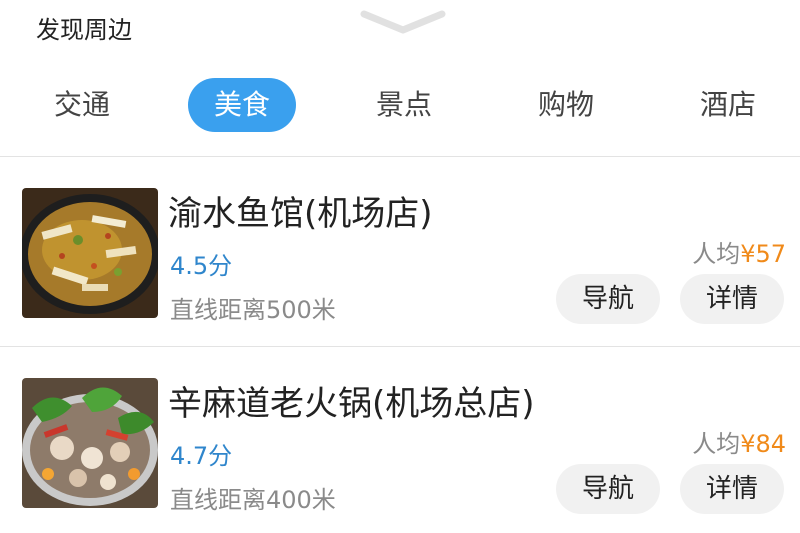 This screenshot has height=533, width=800. Describe the element at coordinates (403, 22) in the screenshot. I see `collapse-chevron-icon` at that location.